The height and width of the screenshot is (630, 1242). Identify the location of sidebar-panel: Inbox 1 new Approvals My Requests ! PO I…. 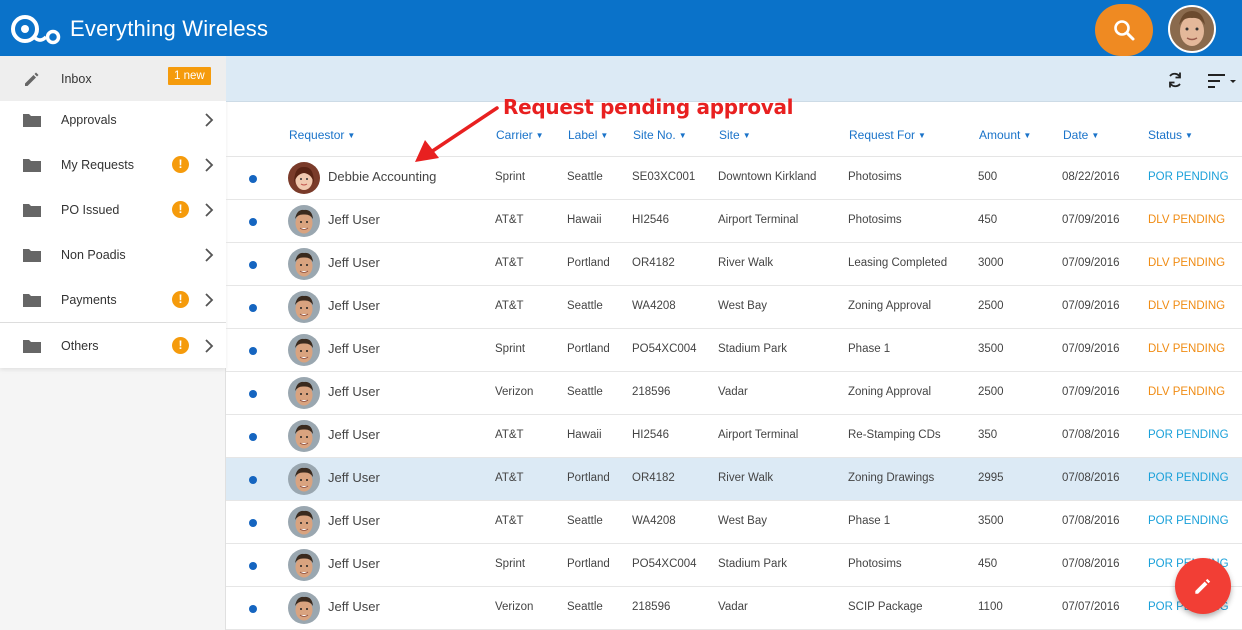
(113, 212).